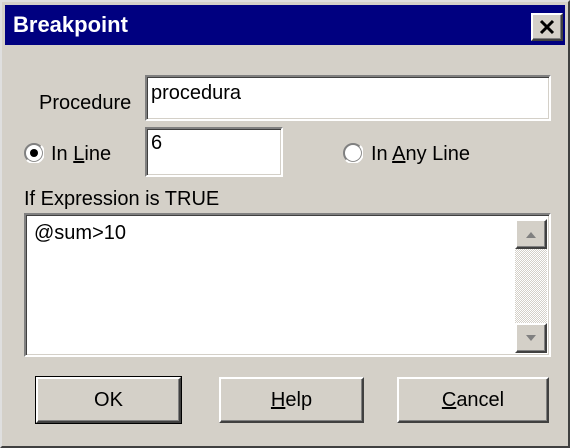 This screenshot has height=448, width=570. I want to click on ok-button-label: OK, so click(108, 400).